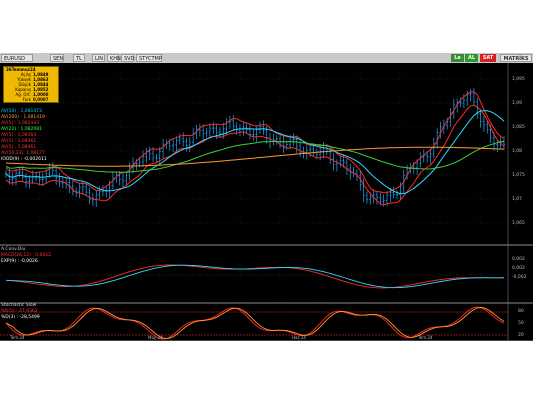 The width and height of the screenshot is (555, 400). I want to click on info-value: 0,0007, so click(41, 99).